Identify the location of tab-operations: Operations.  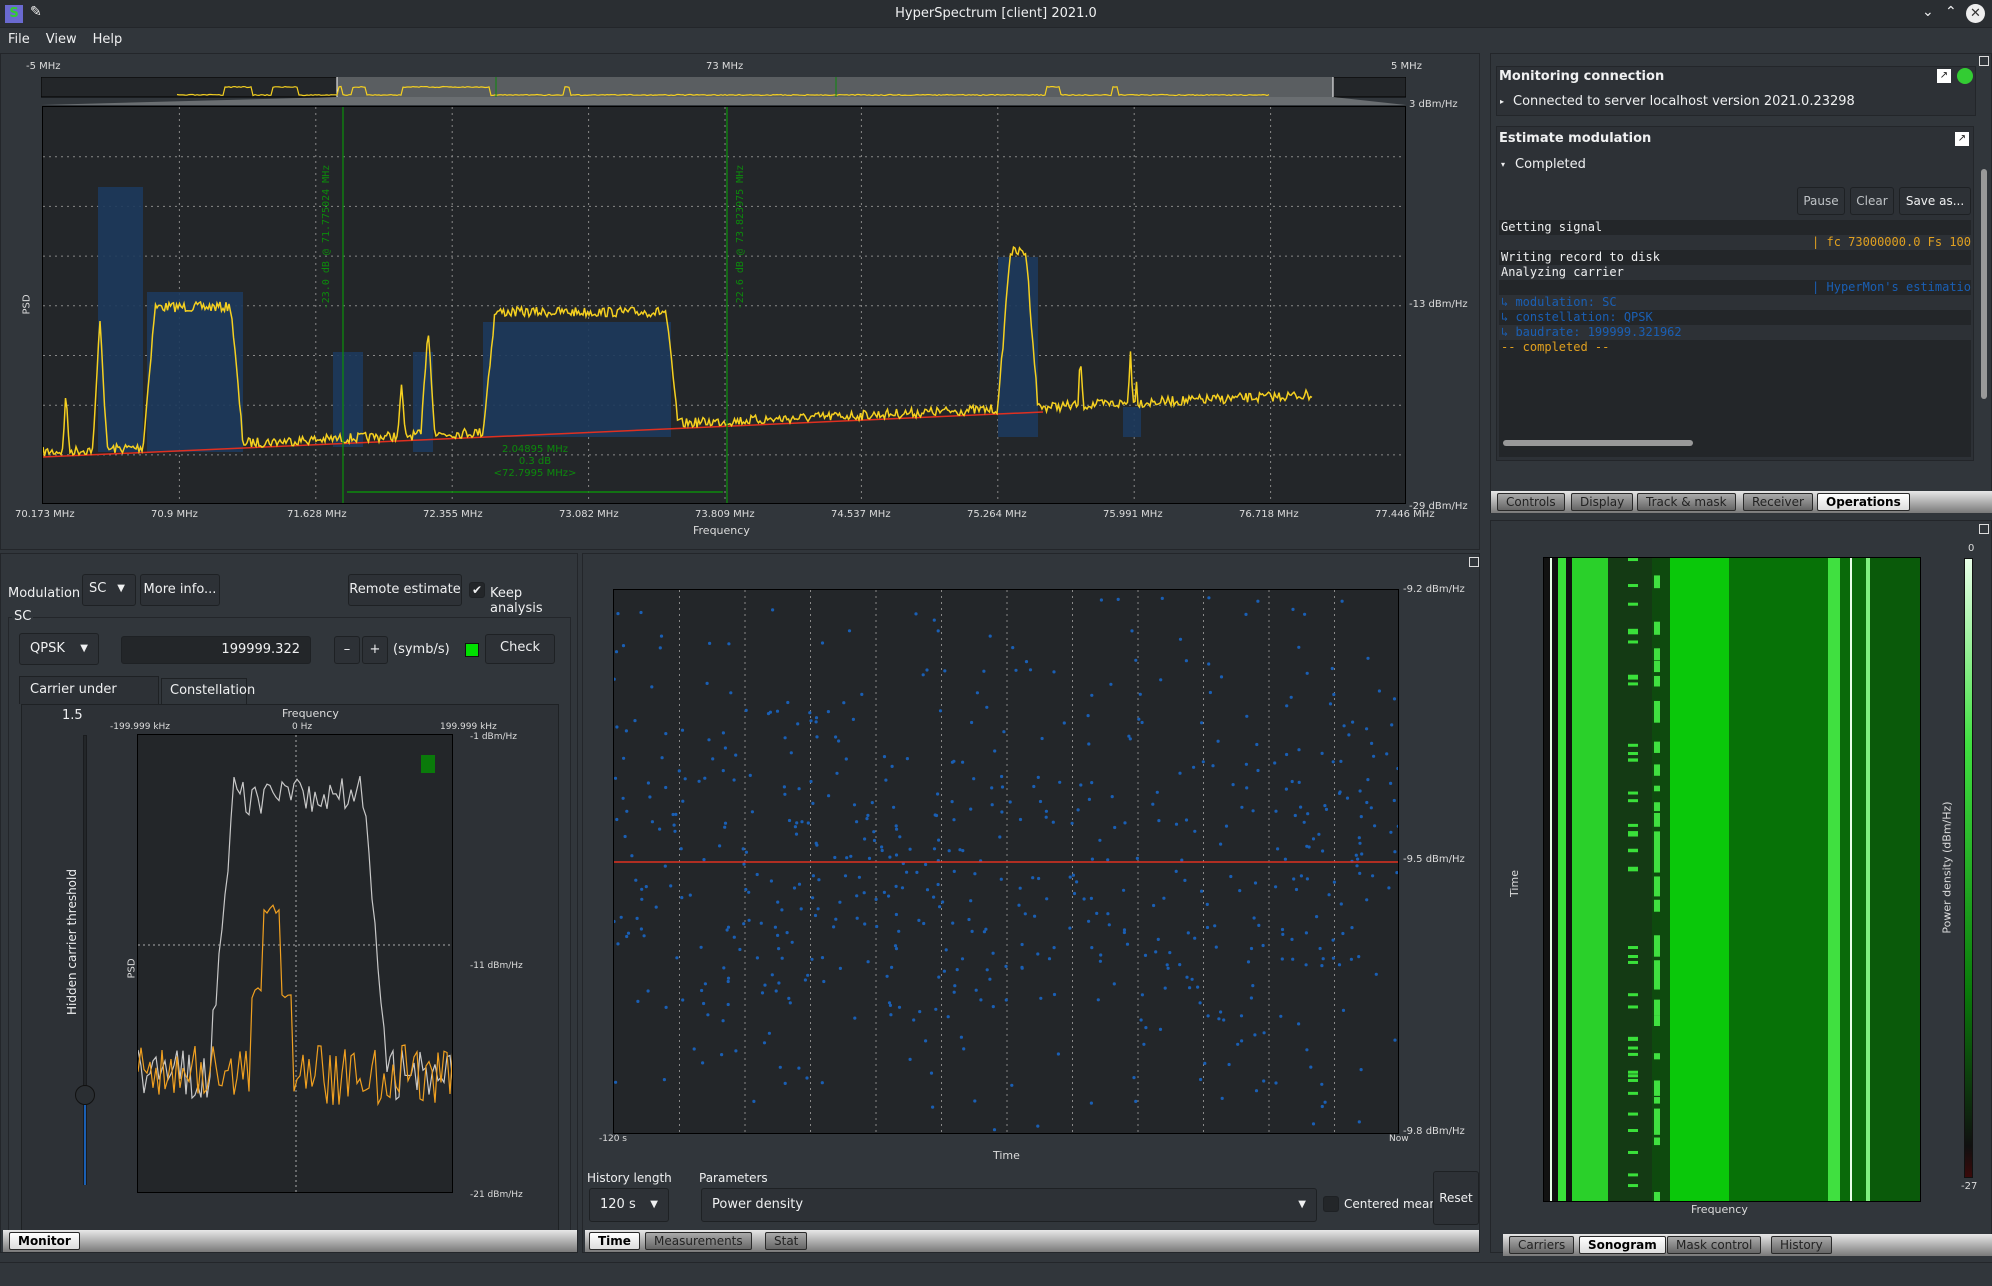
(1863, 502).